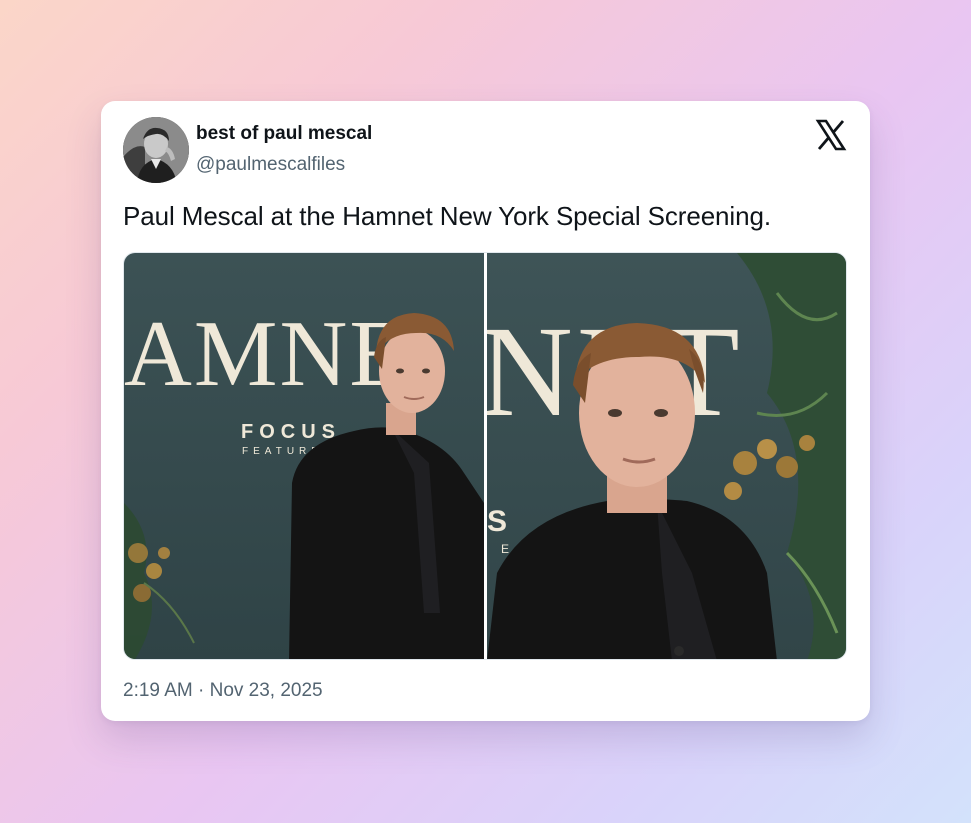 This screenshot has height=823, width=971. I want to click on backdrop-logo-line1: FOCUS, so click(291, 432).